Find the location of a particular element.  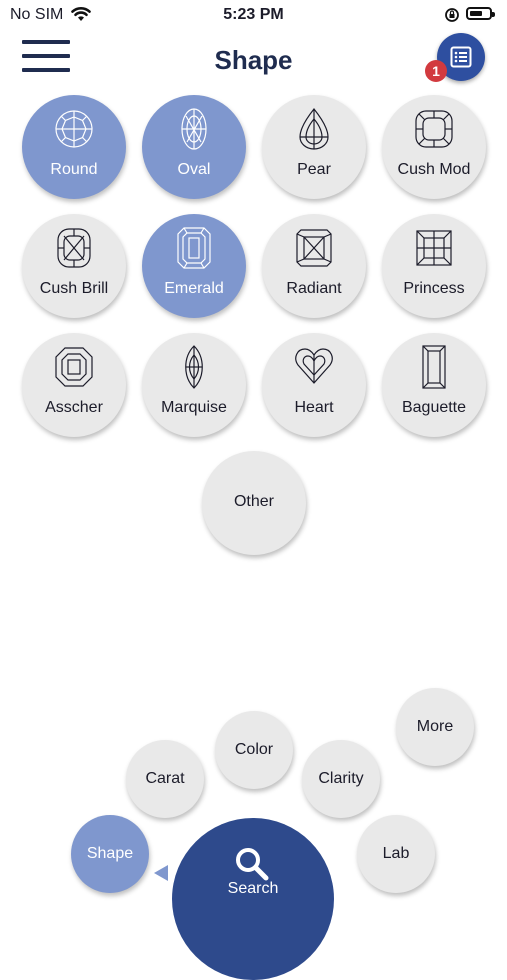

princess-diamond-icon is located at coordinates (434, 248).